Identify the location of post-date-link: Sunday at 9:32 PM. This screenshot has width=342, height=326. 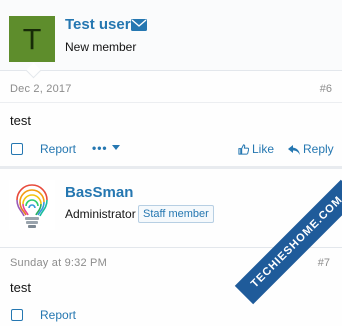
(58, 263).